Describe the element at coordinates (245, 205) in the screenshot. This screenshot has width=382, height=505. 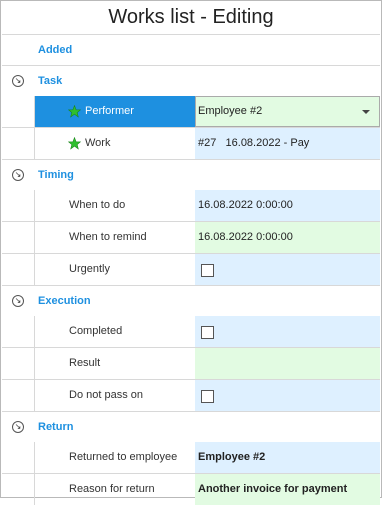
I see `when-to-do-value: 16.08.2022 0:00:00` at that location.